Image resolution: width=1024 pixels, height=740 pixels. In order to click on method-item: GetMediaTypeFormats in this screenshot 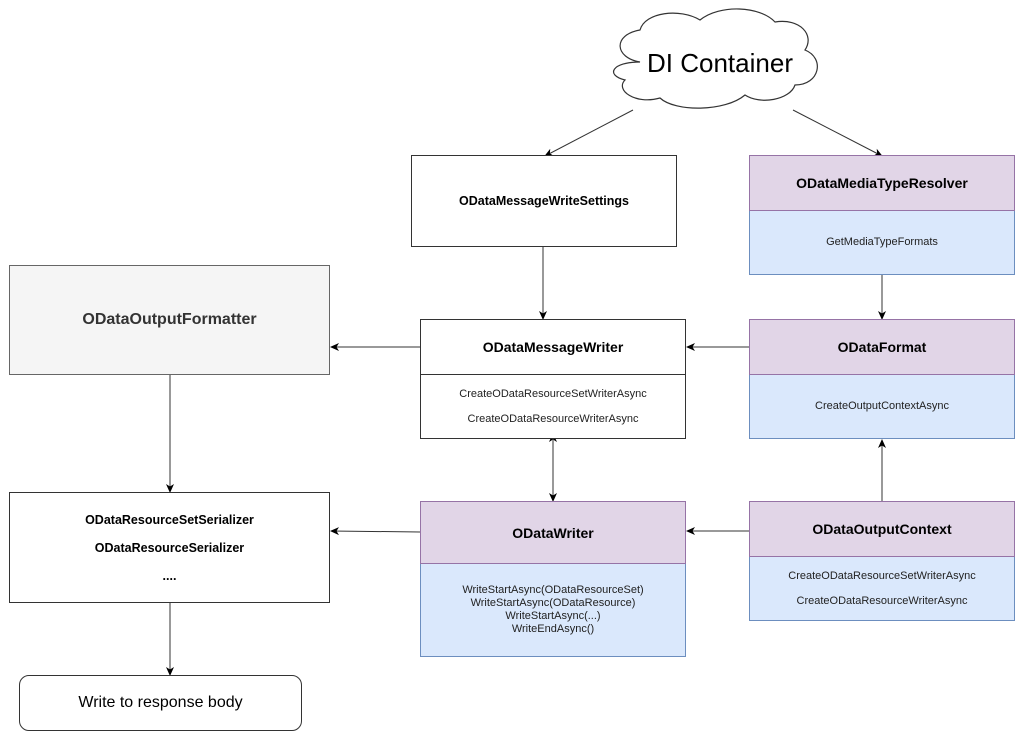, I will do `click(882, 242)`.